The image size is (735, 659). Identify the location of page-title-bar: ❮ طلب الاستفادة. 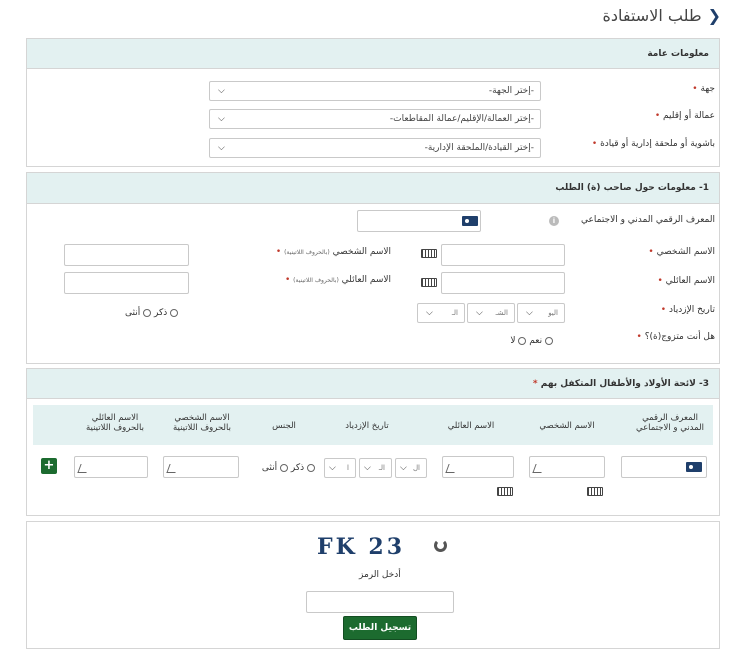
(661, 15).